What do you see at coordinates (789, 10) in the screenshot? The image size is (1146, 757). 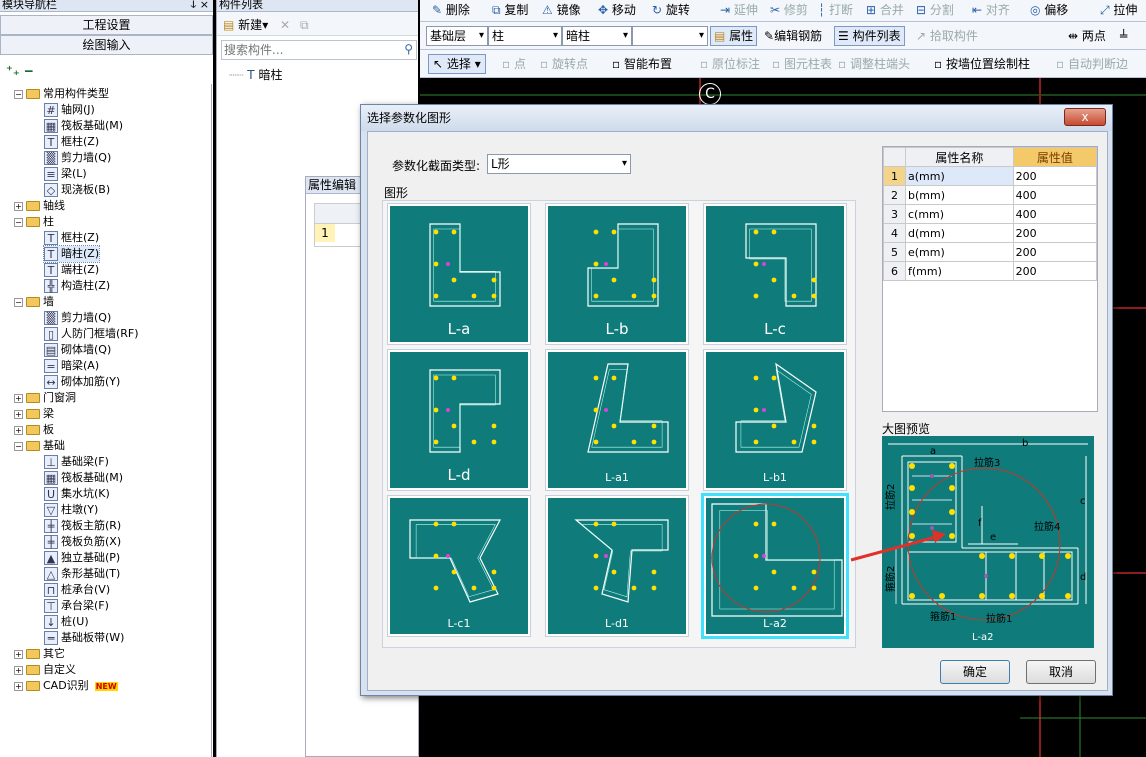 I see `toolbar-trim-button: ✂ 修剪` at bounding box center [789, 10].